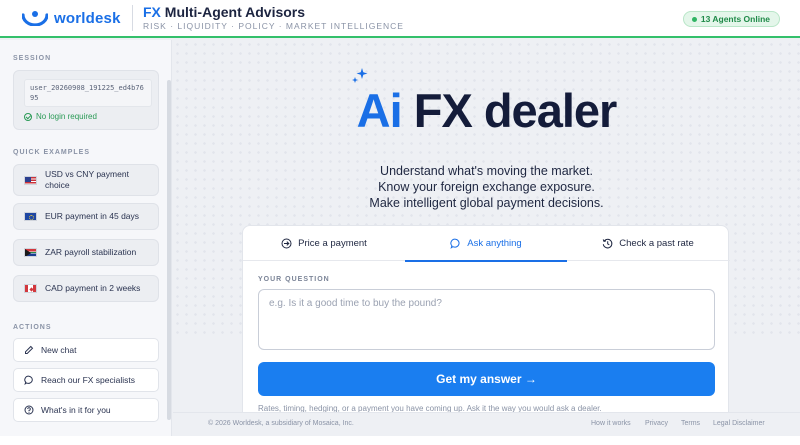 The height and width of the screenshot is (445, 800). I want to click on reach-specialists-label: Reach our FX specialists, so click(88, 380).